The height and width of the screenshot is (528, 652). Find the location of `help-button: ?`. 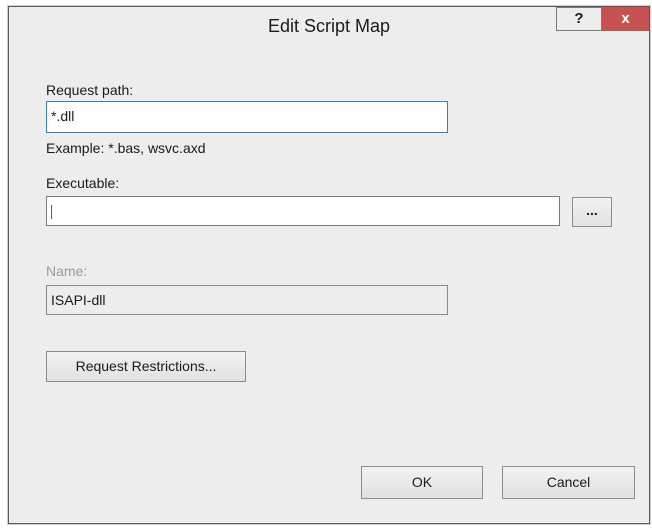

help-button: ? is located at coordinates (579, 19).